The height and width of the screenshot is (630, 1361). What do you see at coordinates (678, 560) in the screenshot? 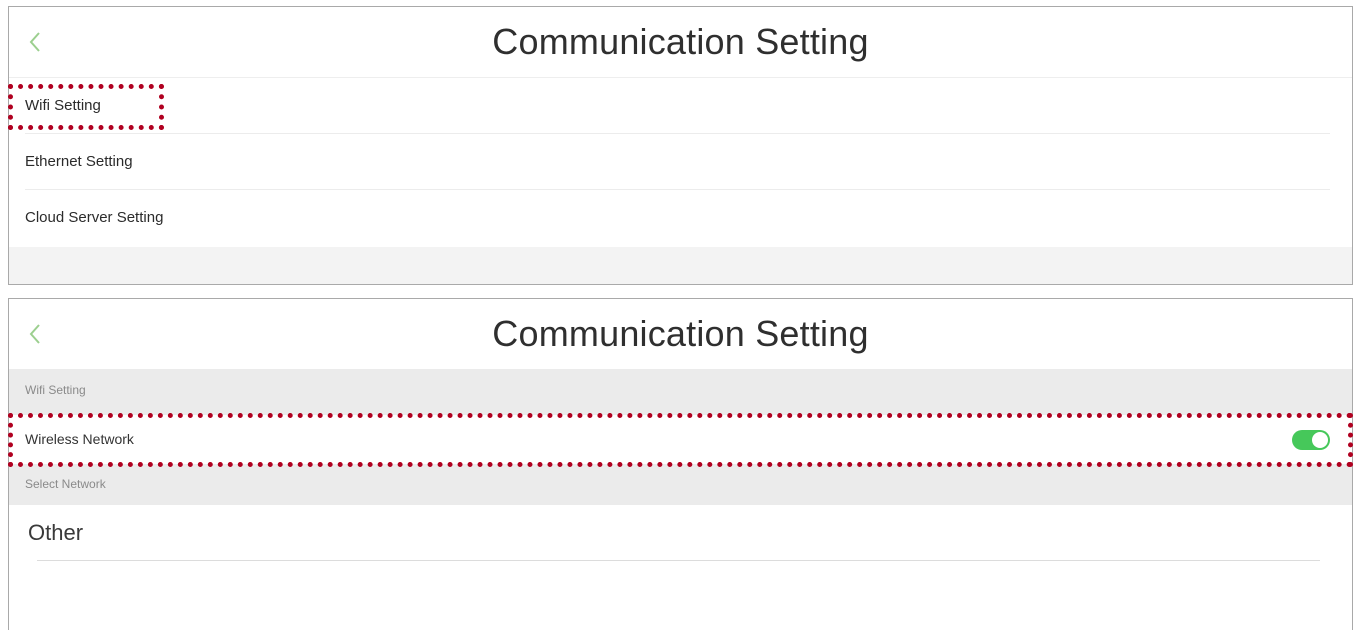
I see `divider` at bounding box center [678, 560].